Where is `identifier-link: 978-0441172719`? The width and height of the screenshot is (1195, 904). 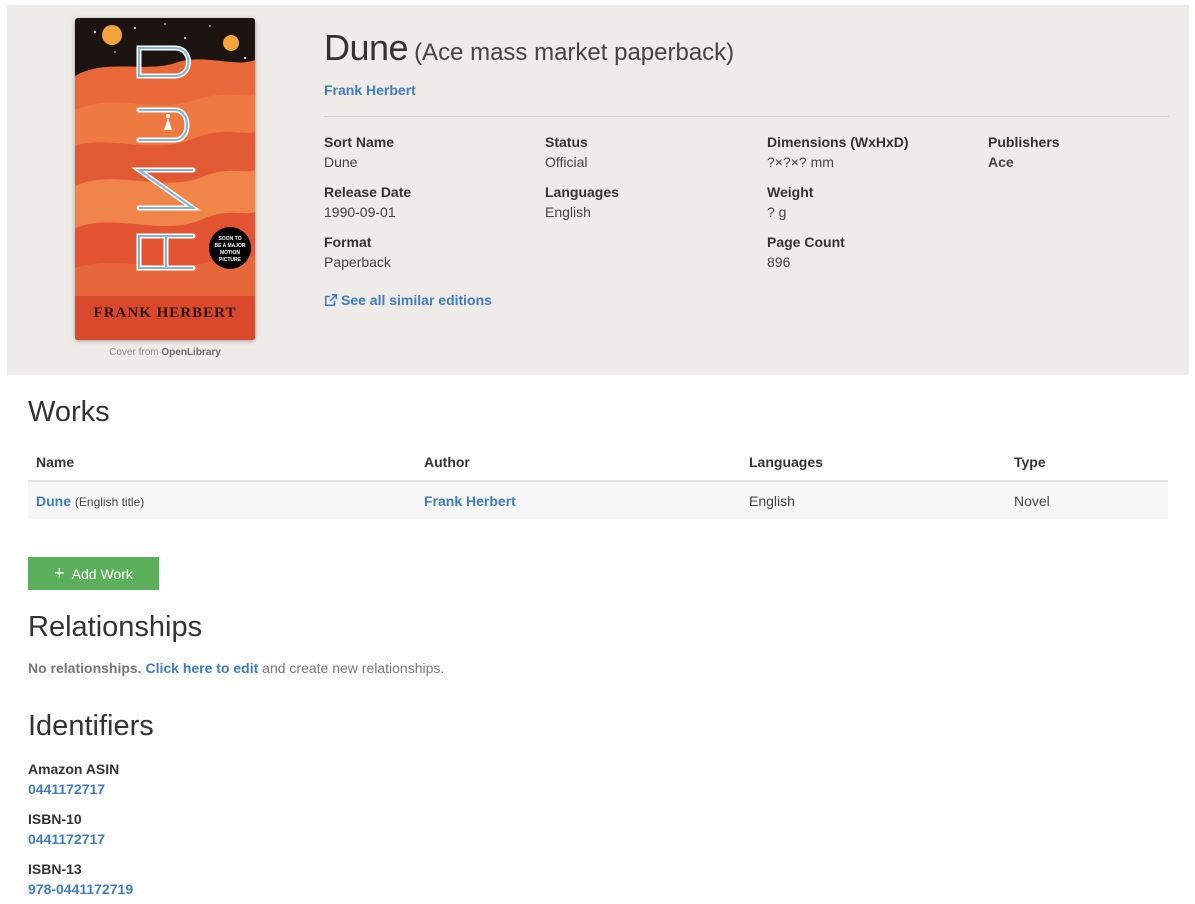 identifier-link: 978-0441172719 is located at coordinates (80, 889).